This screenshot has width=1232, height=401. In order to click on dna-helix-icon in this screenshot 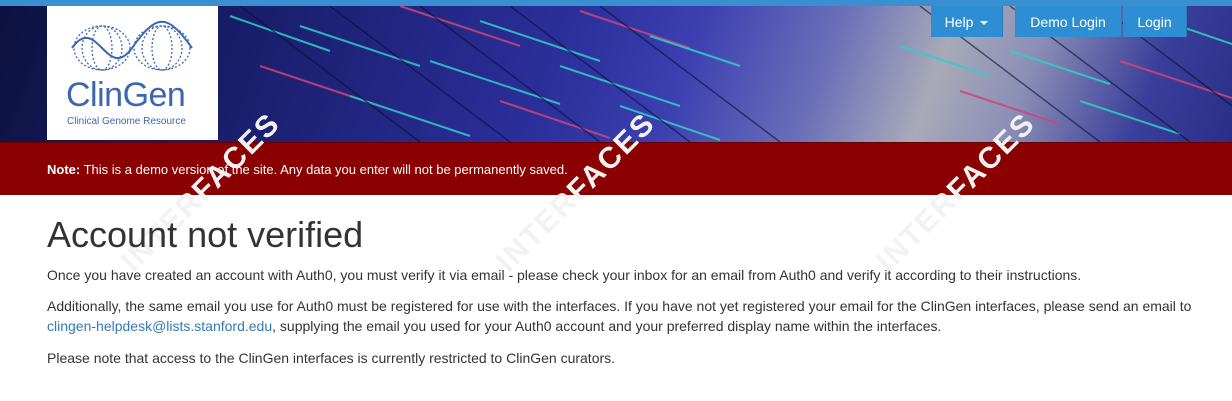, I will do `click(132, 45)`.